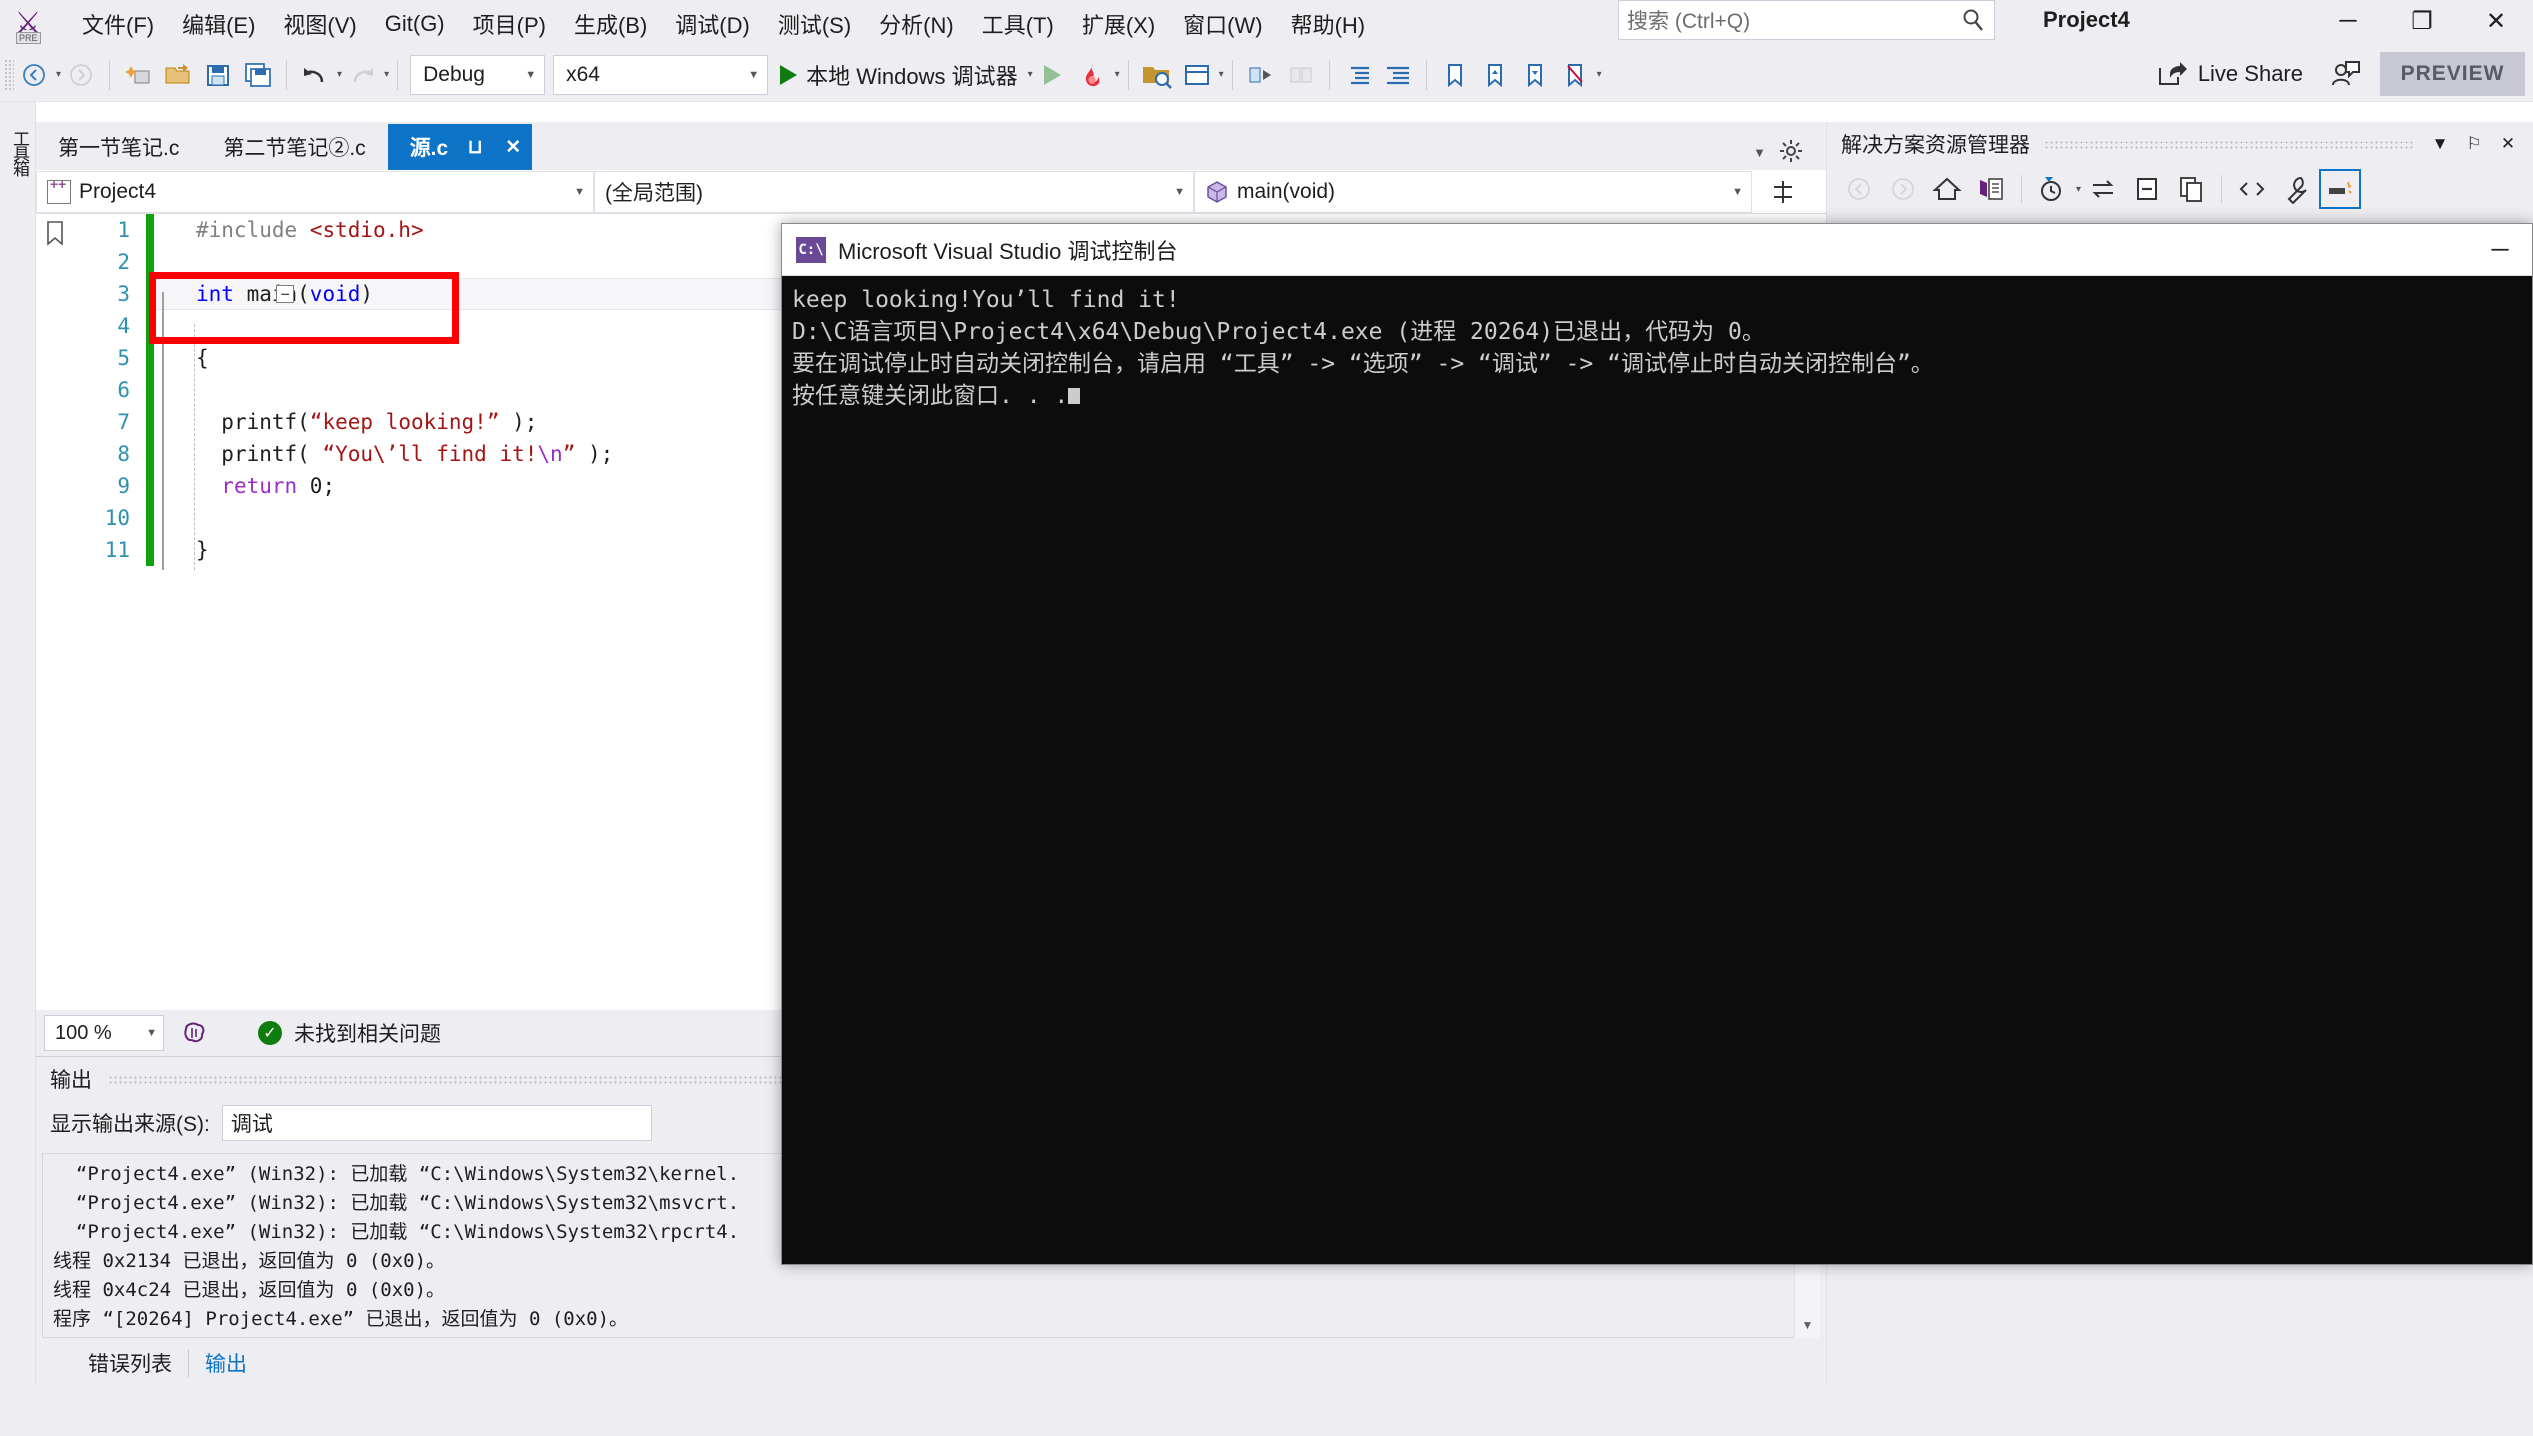 The width and height of the screenshot is (2533, 1436). Describe the element at coordinates (194, 1033) in the screenshot. I see `intellicode-brain-icon` at that location.